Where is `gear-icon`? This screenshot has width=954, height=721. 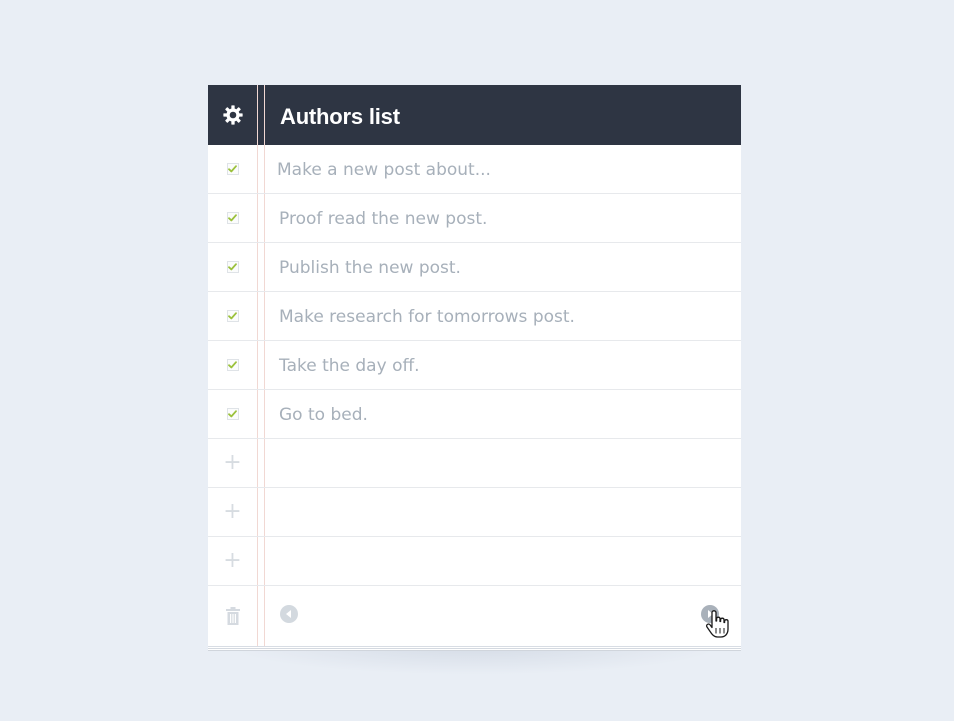
gear-icon is located at coordinates (232, 115).